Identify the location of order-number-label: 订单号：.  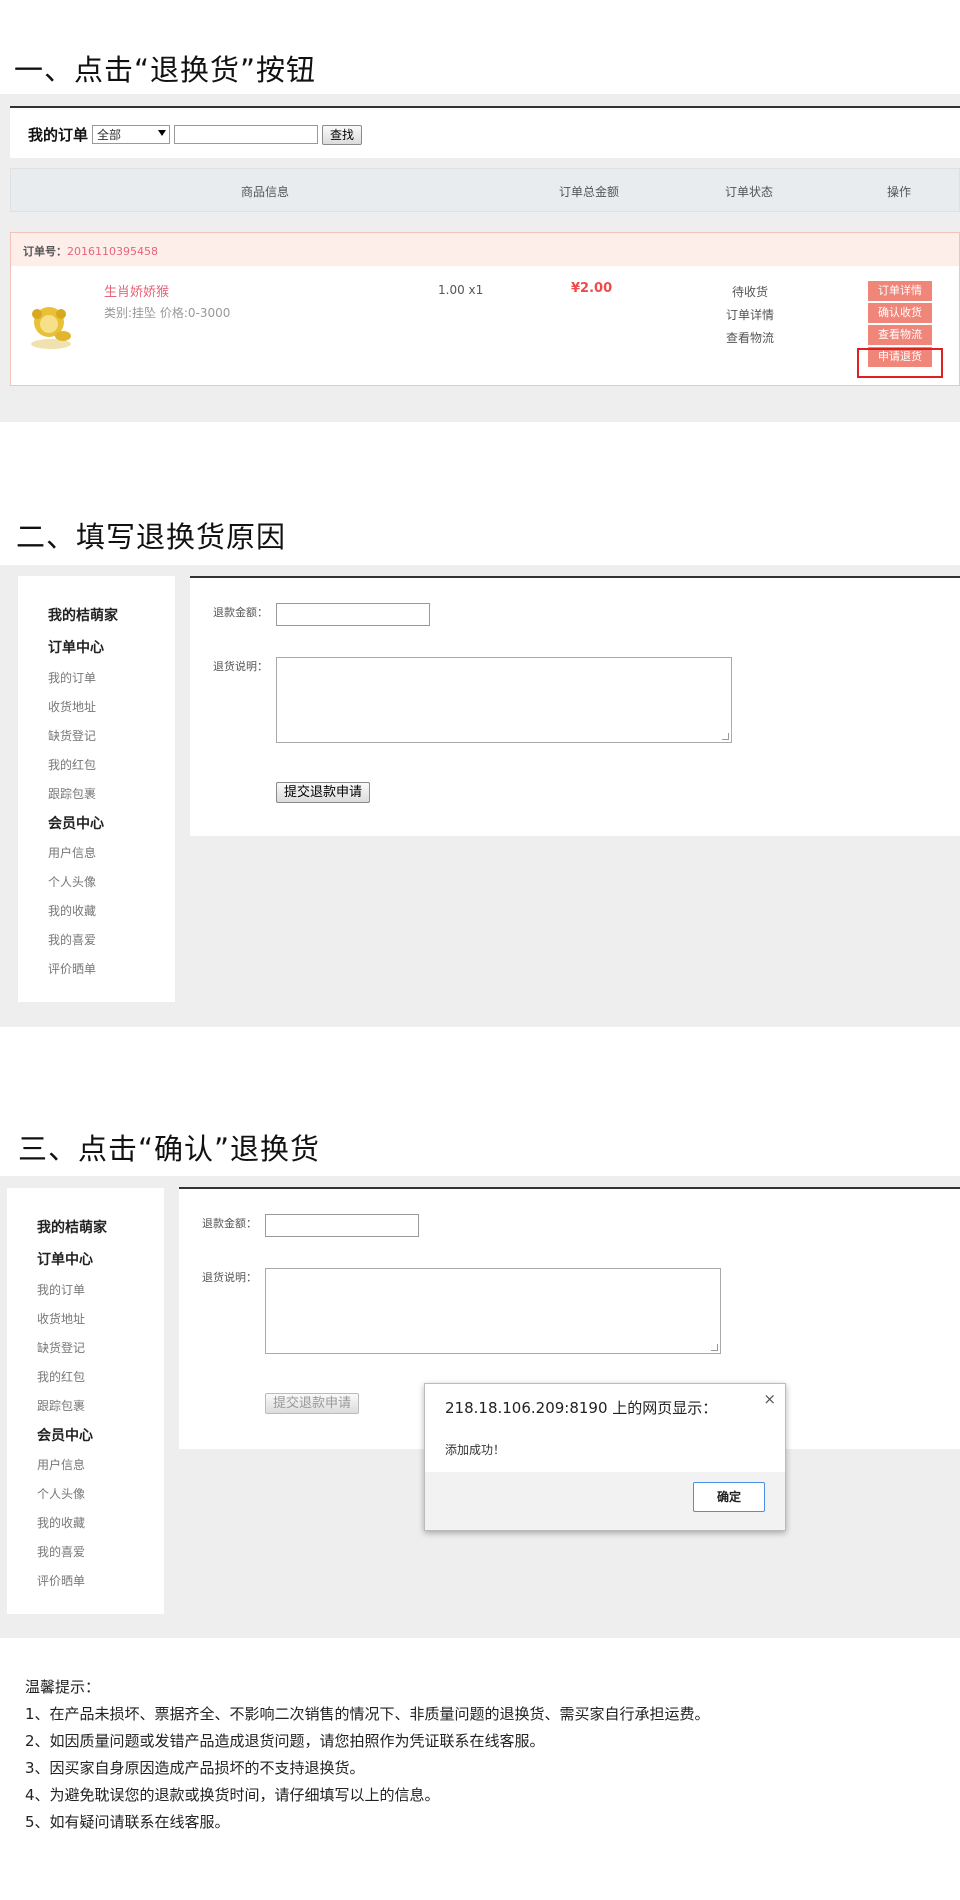
(45, 251).